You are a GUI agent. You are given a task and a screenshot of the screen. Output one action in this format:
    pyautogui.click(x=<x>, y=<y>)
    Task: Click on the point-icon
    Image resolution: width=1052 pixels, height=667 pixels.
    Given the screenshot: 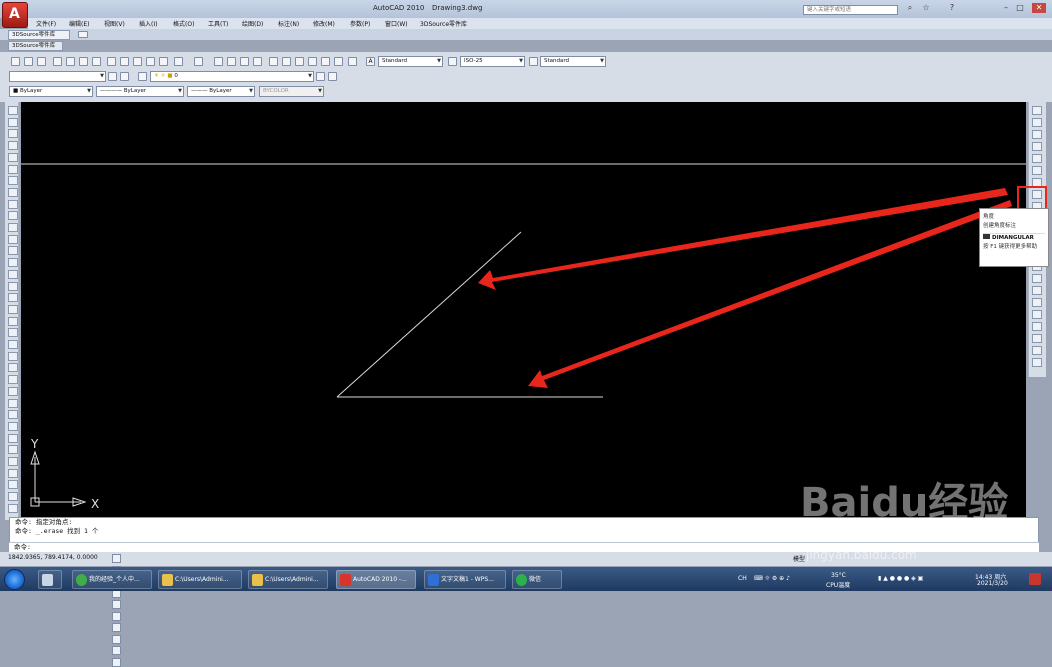 What is the action you would take?
    pyautogui.click(x=13, y=263)
    